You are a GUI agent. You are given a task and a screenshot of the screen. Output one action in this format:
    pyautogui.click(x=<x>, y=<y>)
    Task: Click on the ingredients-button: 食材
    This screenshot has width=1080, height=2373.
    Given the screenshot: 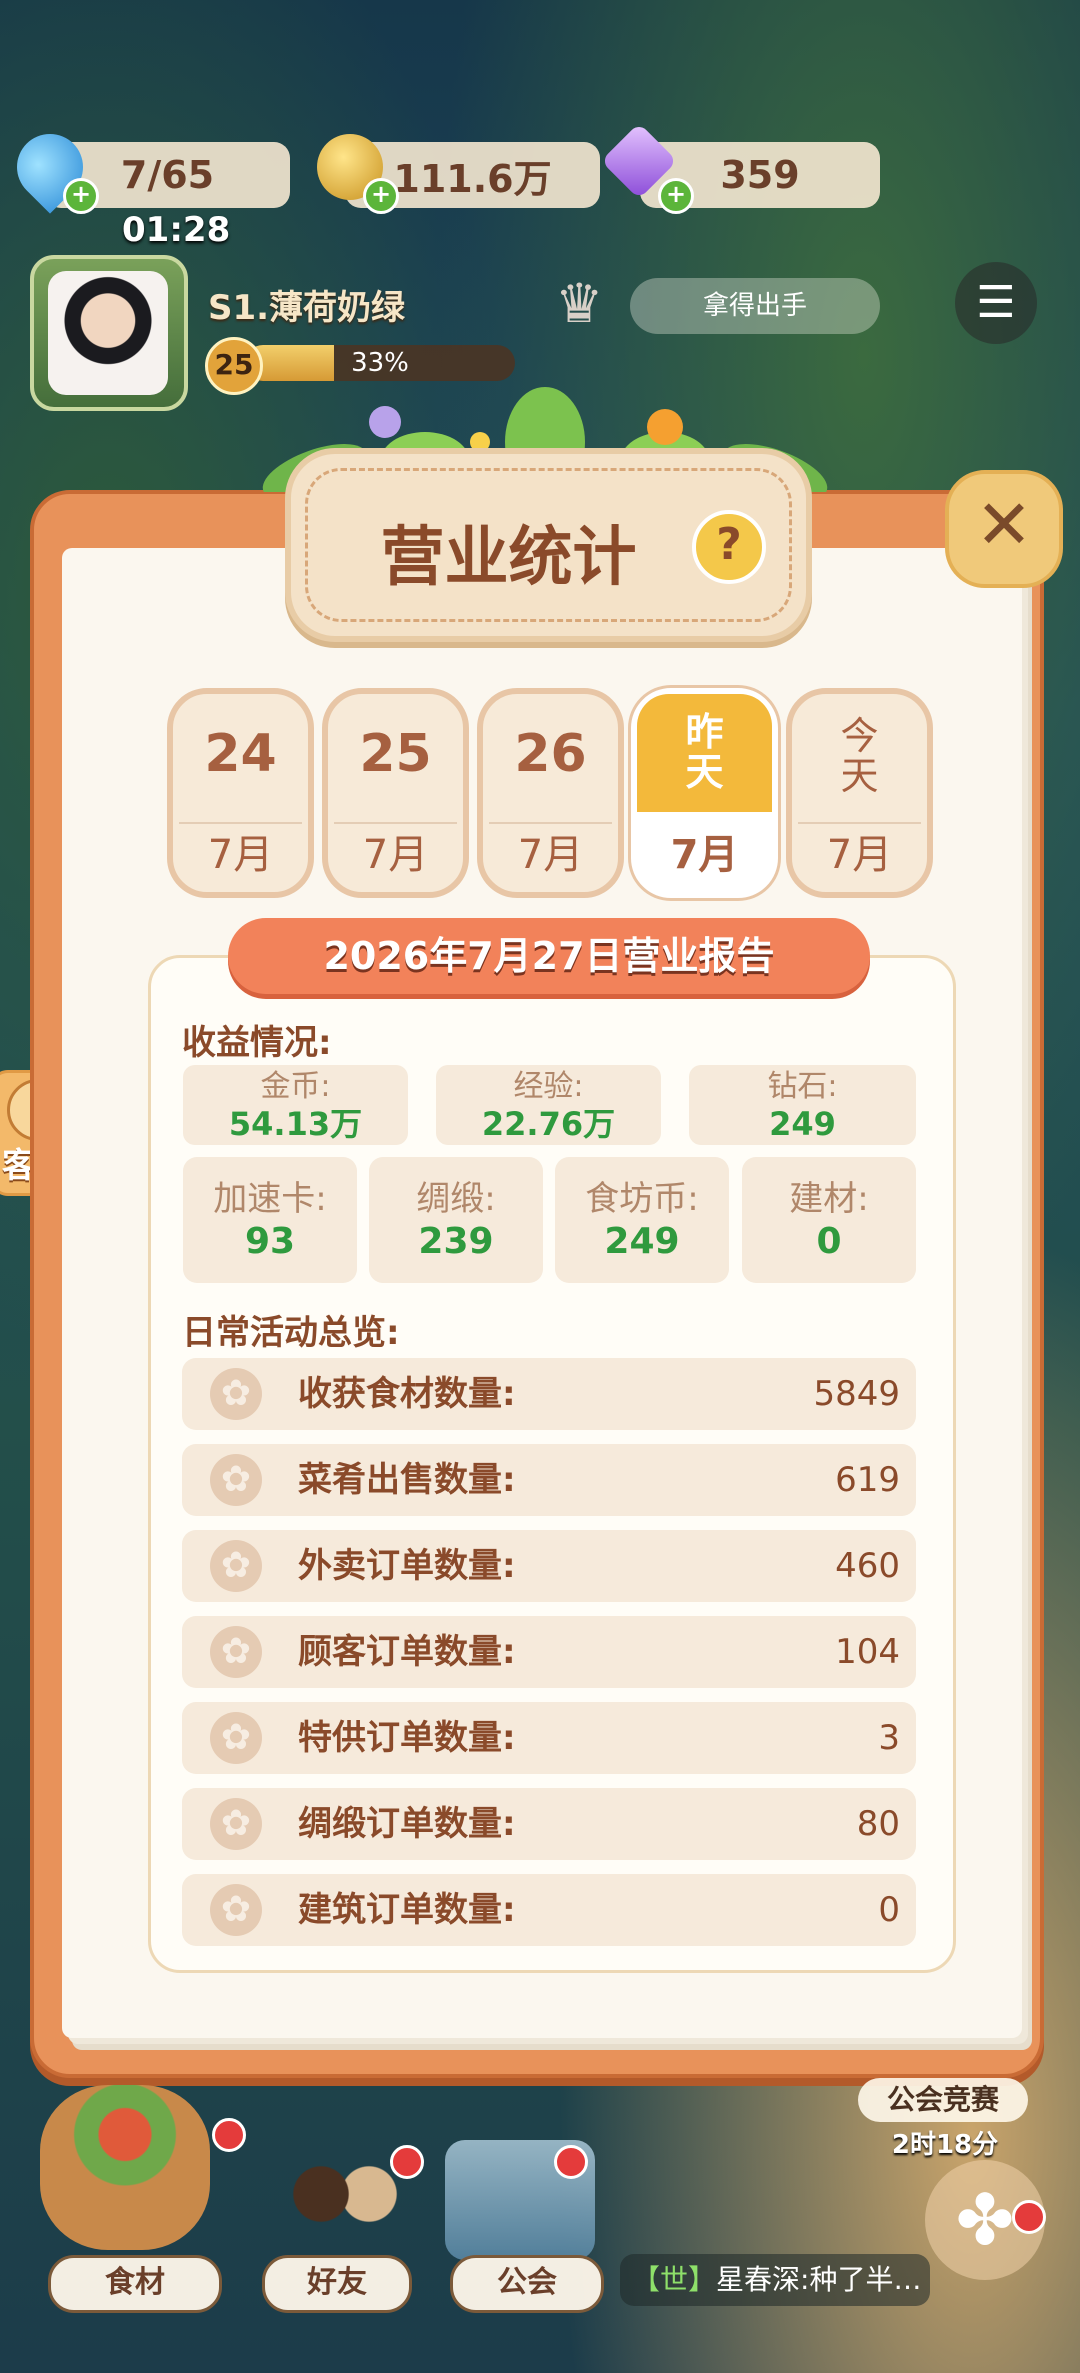 What is the action you would take?
    pyautogui.click(x=135, y=2284)
    